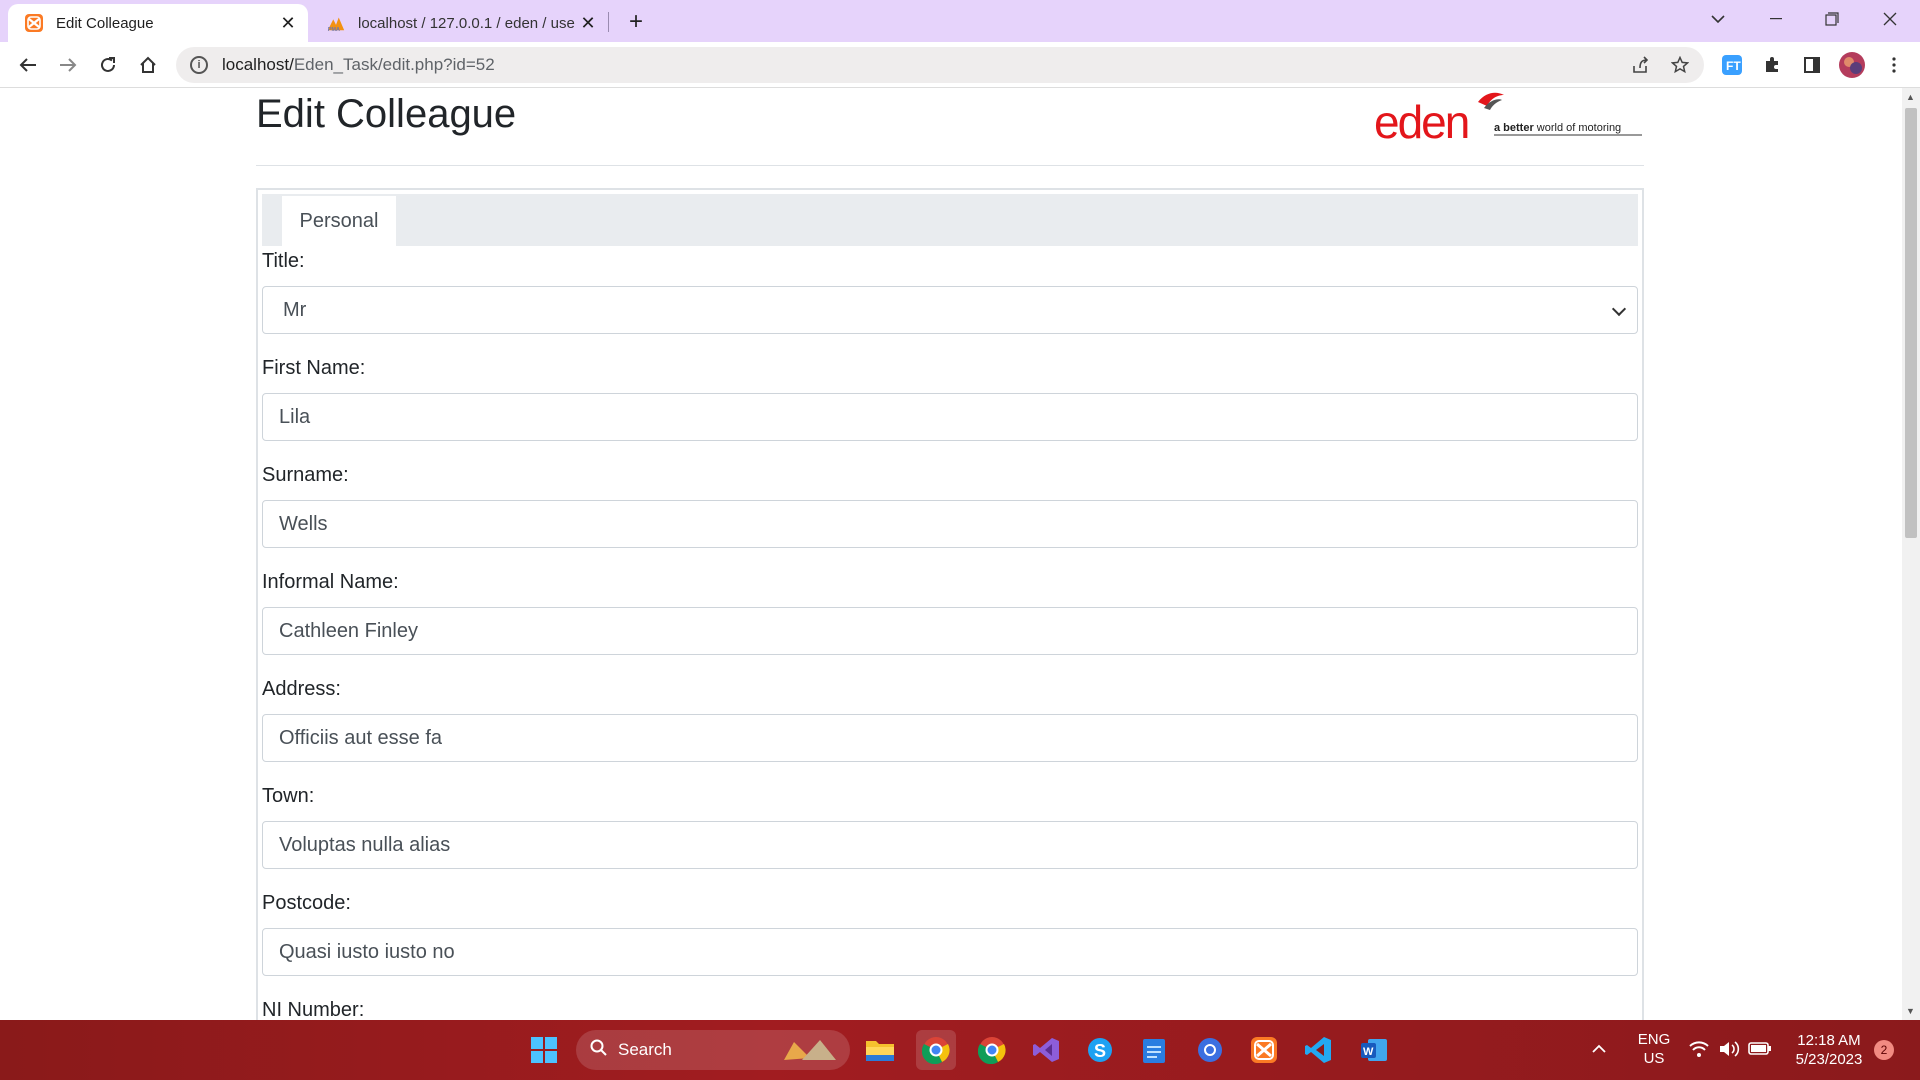 Image resolution: width=1920 pixels, height=1080 pixels. I want to click on chrome-alt-icon, so click(992, 1050).